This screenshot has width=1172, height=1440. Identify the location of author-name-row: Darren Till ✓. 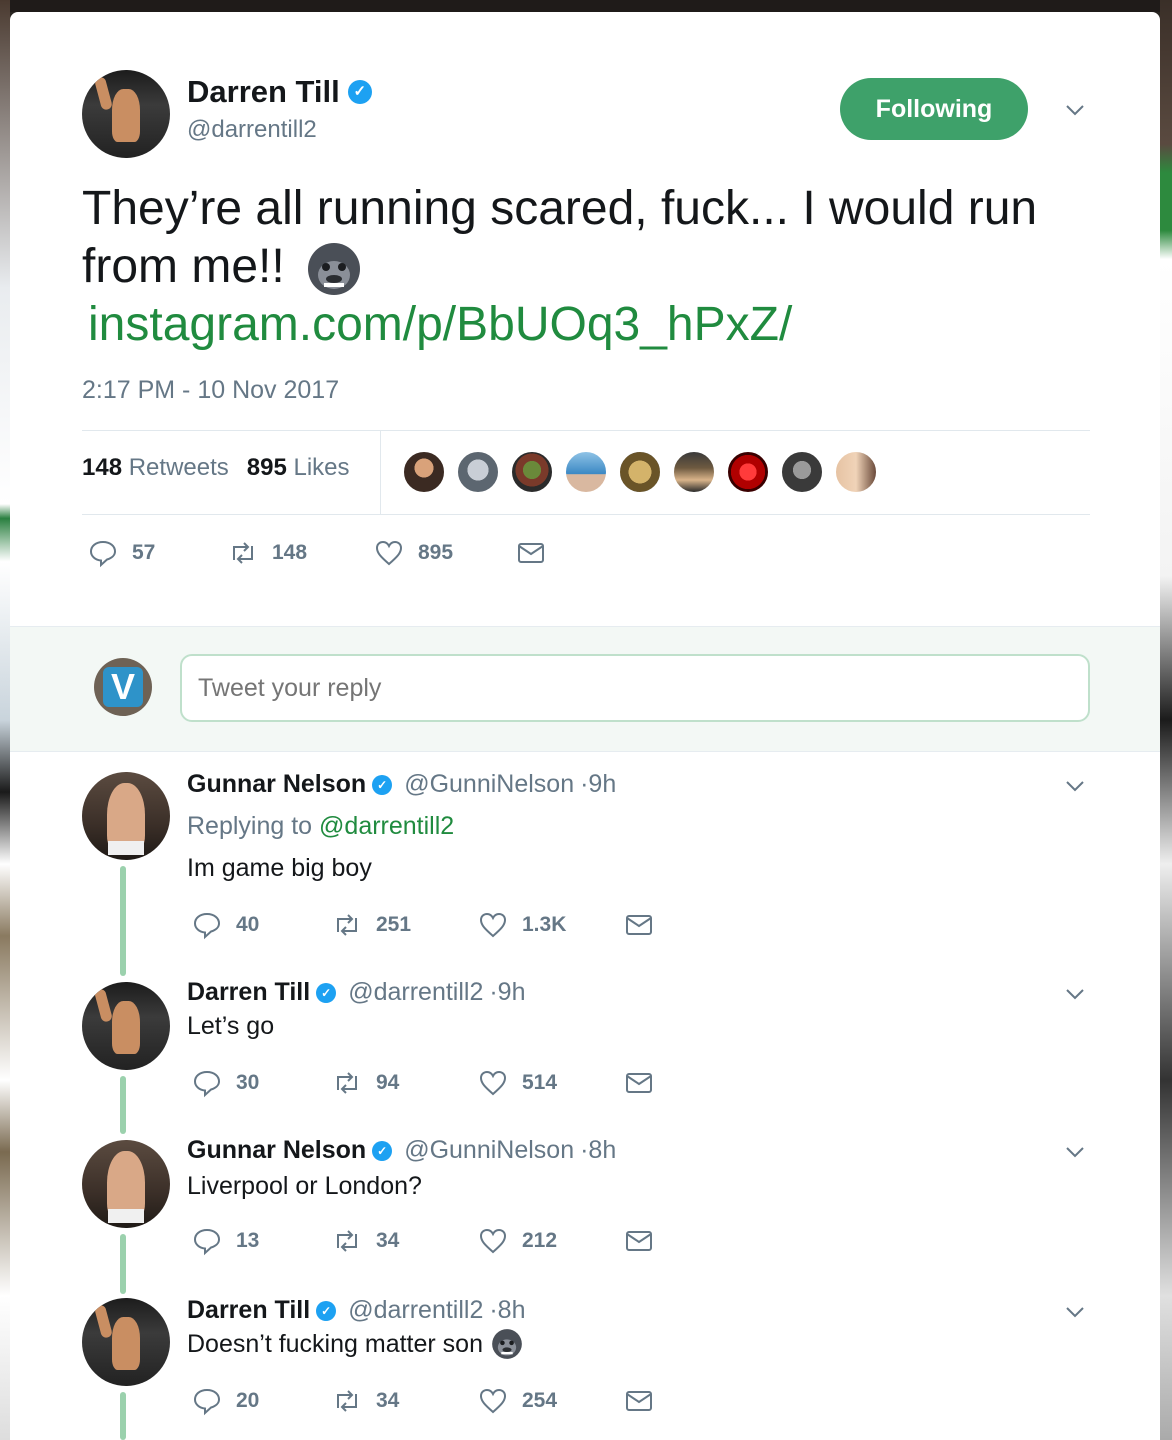
(279, 92).